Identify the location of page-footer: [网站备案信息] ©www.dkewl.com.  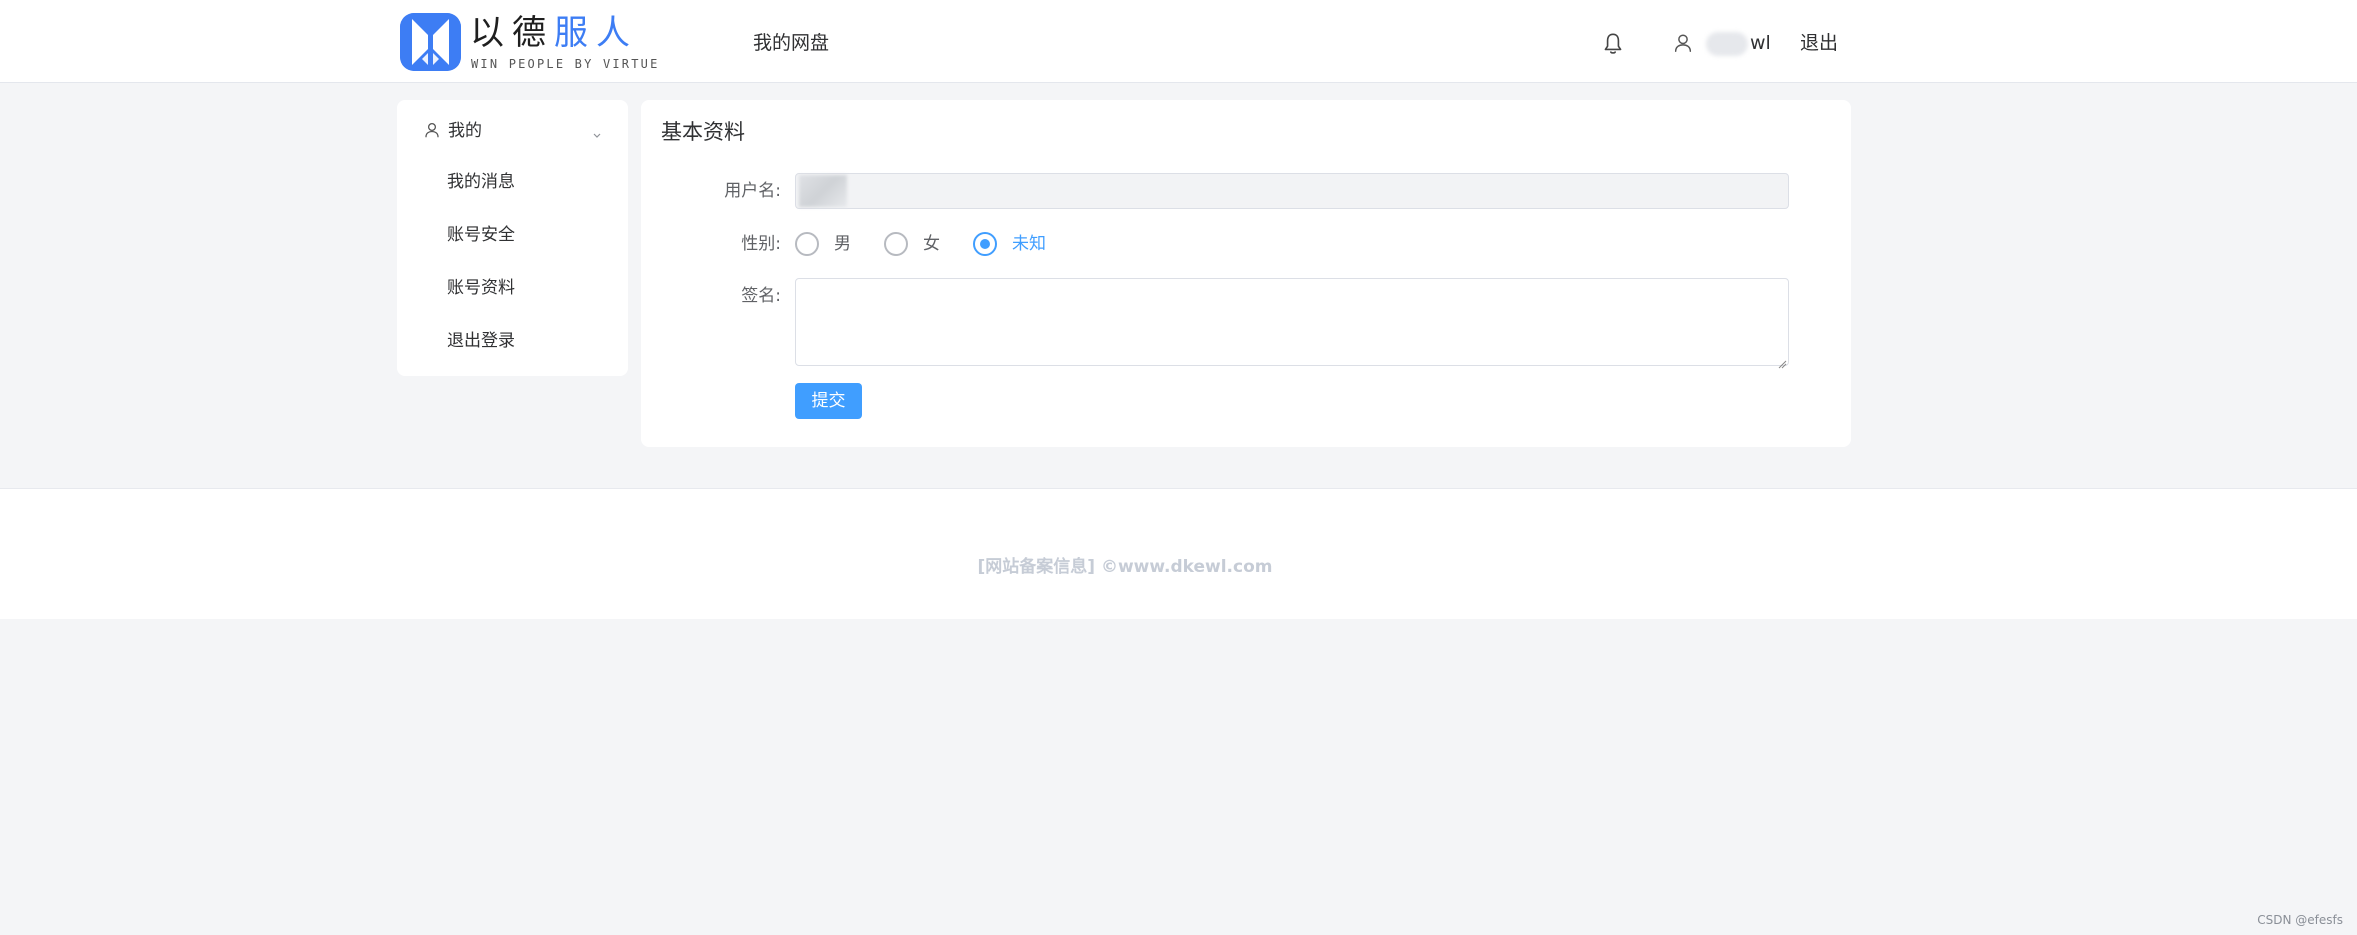
(1178, 553).